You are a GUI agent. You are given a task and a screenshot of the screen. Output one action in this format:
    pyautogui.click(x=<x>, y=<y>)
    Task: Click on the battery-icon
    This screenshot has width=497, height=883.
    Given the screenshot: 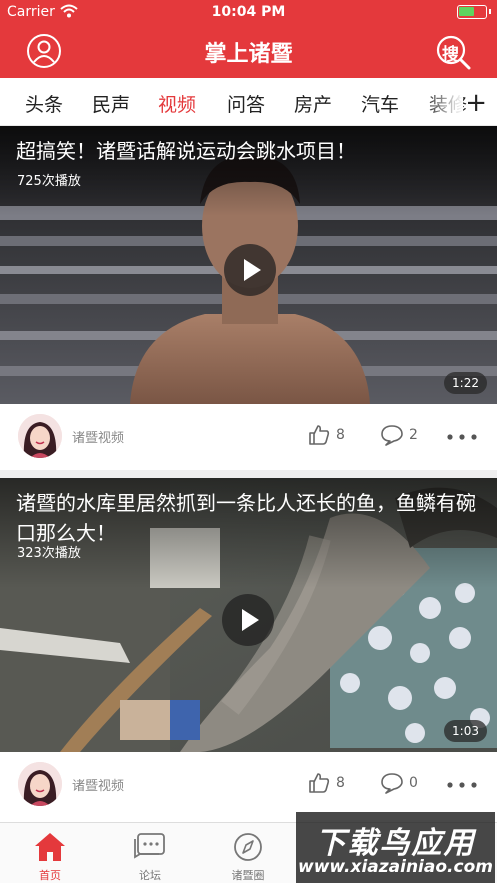 What is the action you would take?
    pyautogui.click(x=472, y=12)
    